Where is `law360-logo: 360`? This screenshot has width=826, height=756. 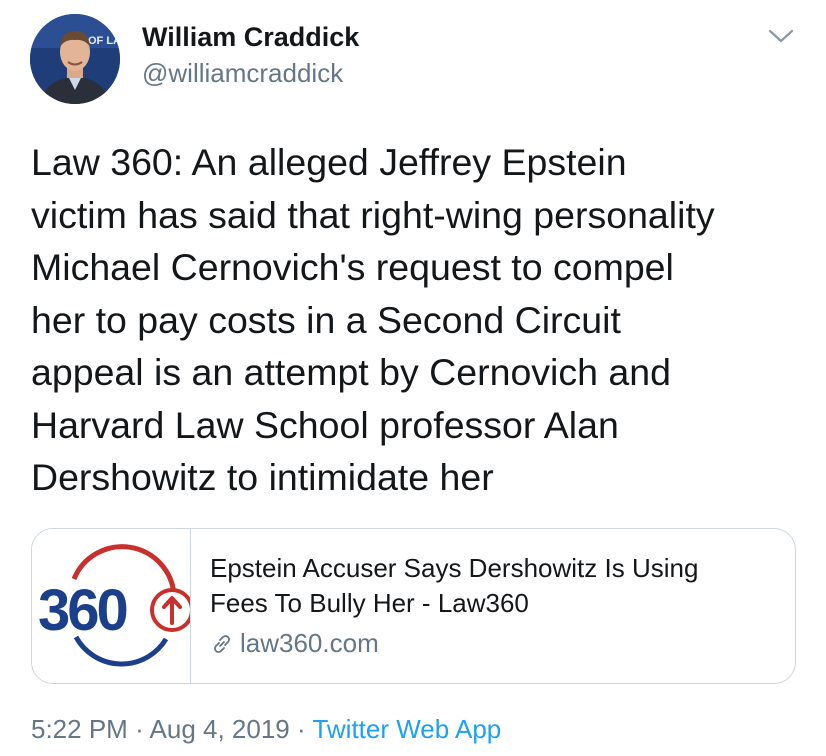 law360-logo: 360 is located at coordinates (116, 605).